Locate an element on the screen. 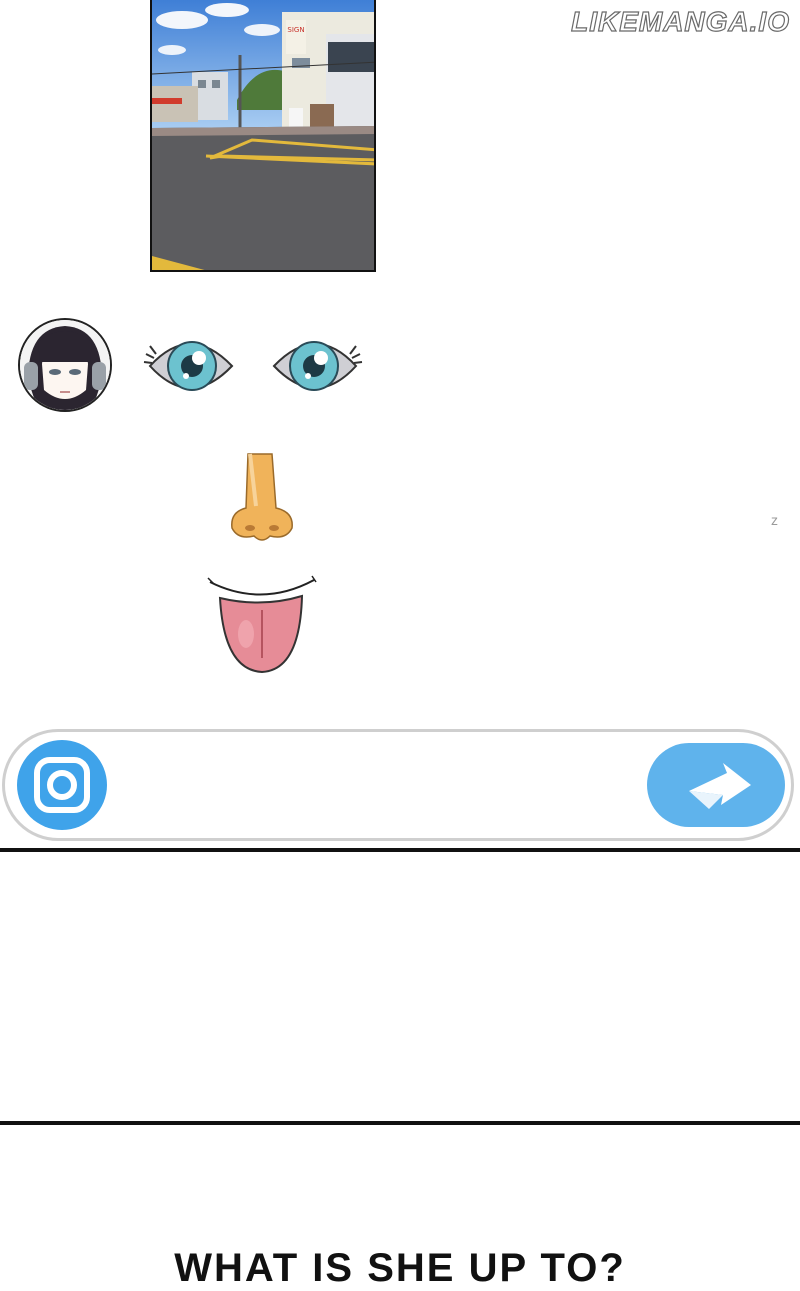 The height and width of the screenshot is (1291, 800). svg-text: SIGN is located at coordinates (295, 30).